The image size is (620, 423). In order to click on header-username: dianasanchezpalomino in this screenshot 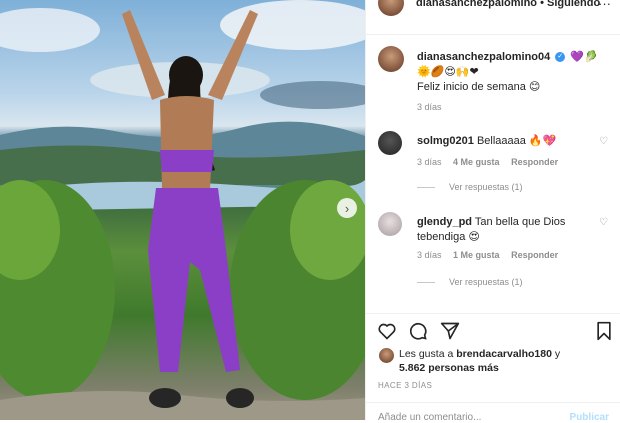, I will do `click(476, 4)`.